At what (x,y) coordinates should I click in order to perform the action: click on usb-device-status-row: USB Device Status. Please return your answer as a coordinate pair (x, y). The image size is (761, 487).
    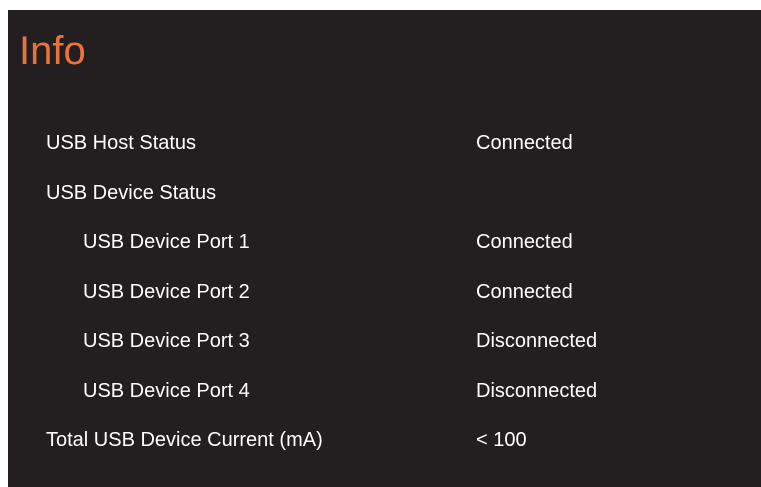
    Looking at the image, I should click on (384, 194).